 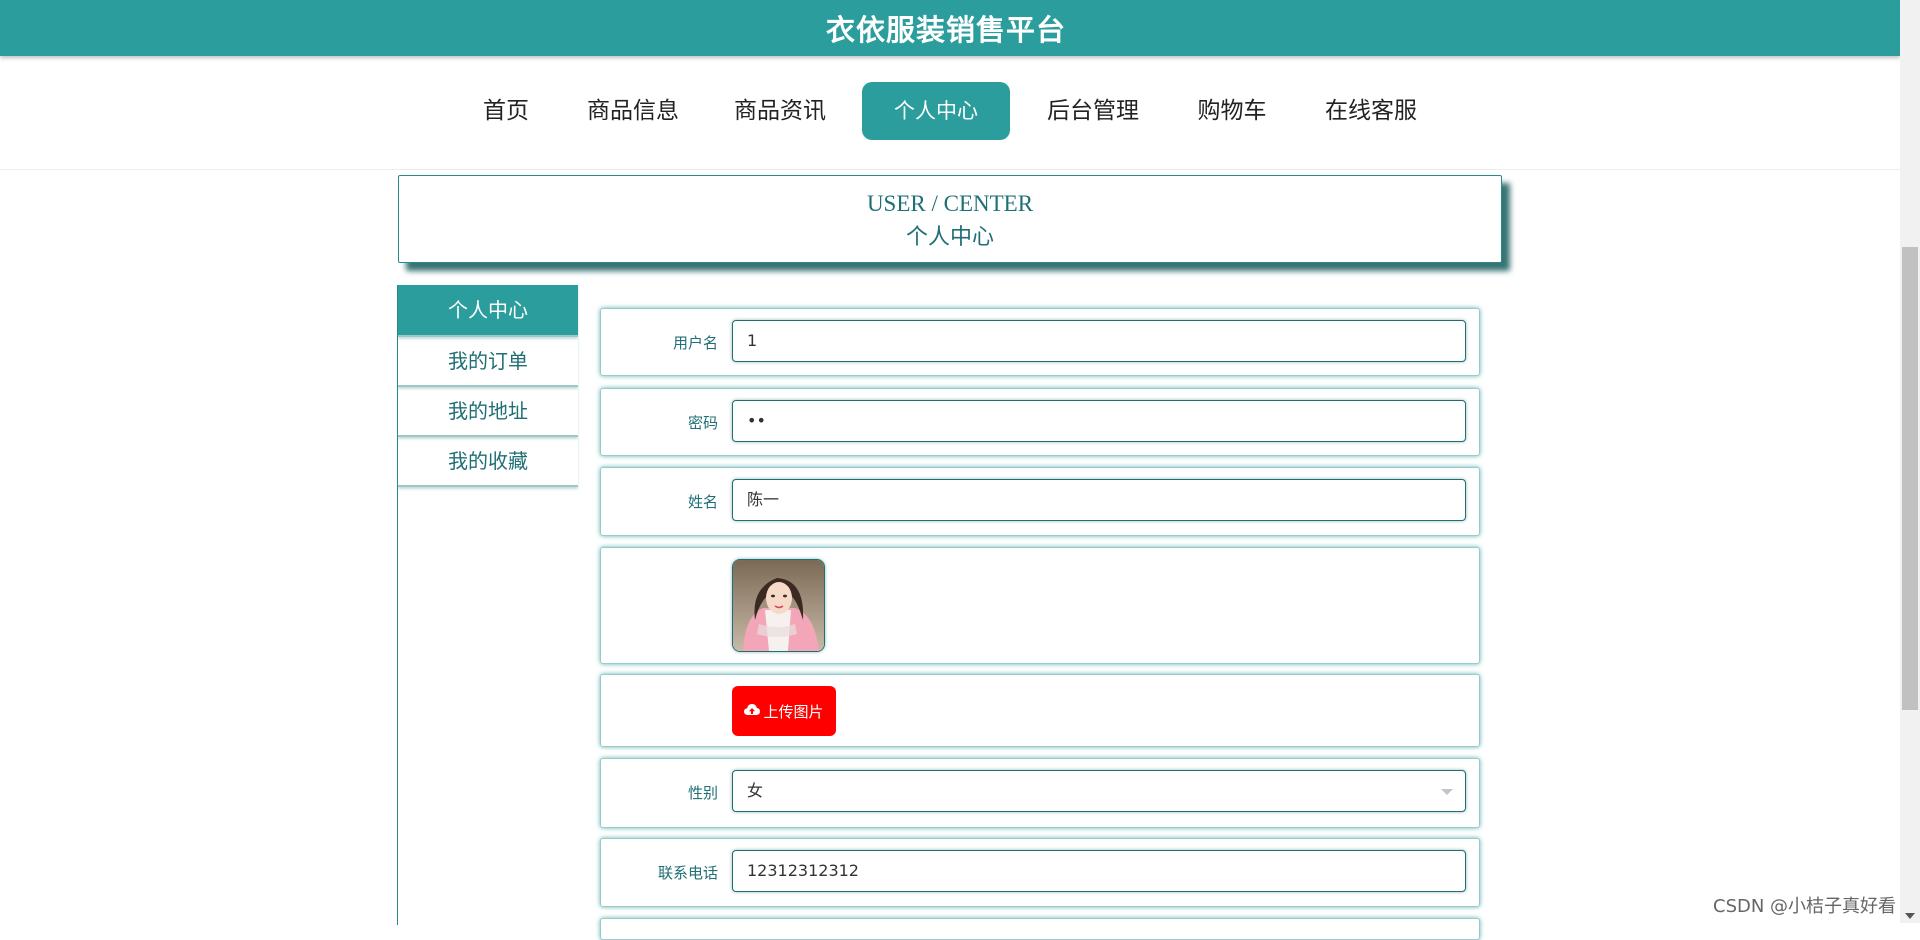 What do you see at coordinates (1910, 916) in the screenshot?
I see `scroll-down-arrow-icon` at bounding box center [1910, 916].